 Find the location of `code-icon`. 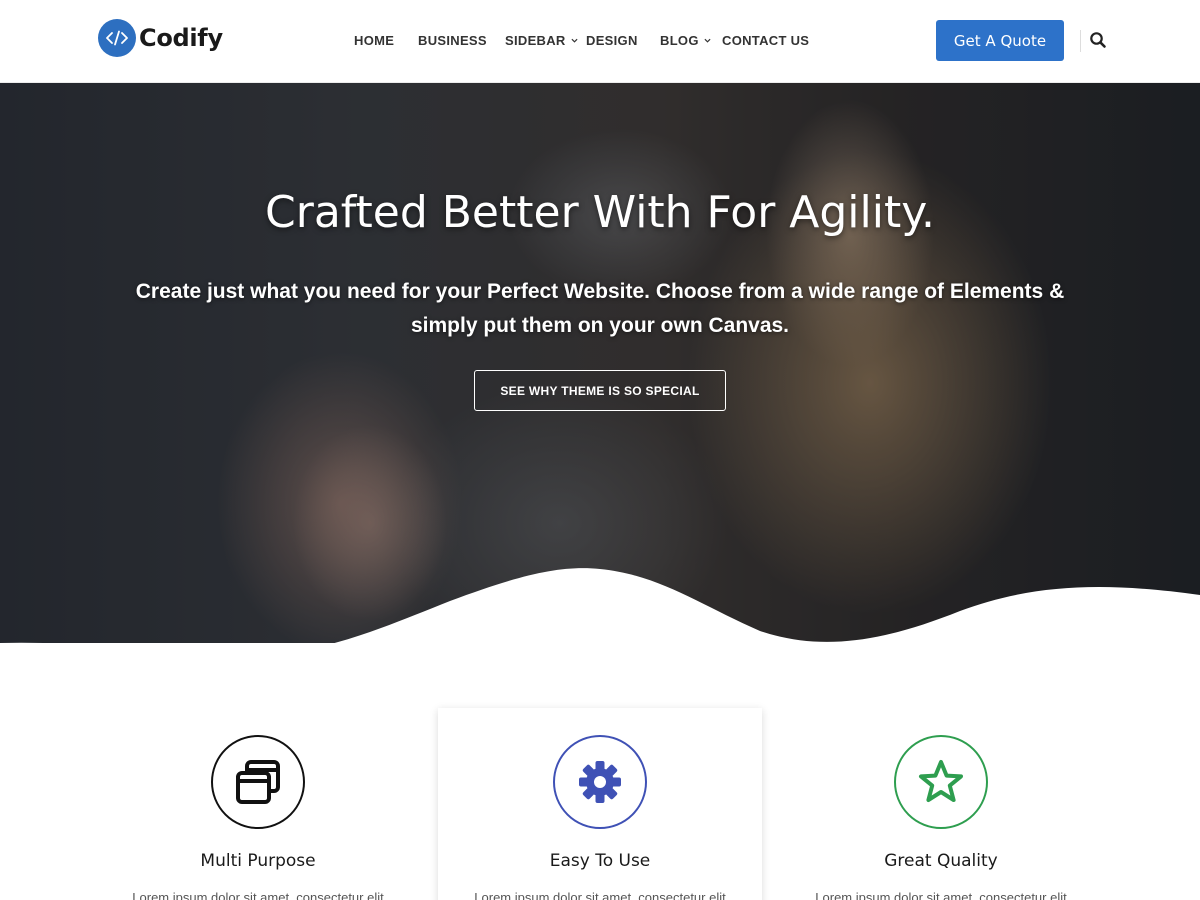

code-icon is located at coordinates (117, 38).